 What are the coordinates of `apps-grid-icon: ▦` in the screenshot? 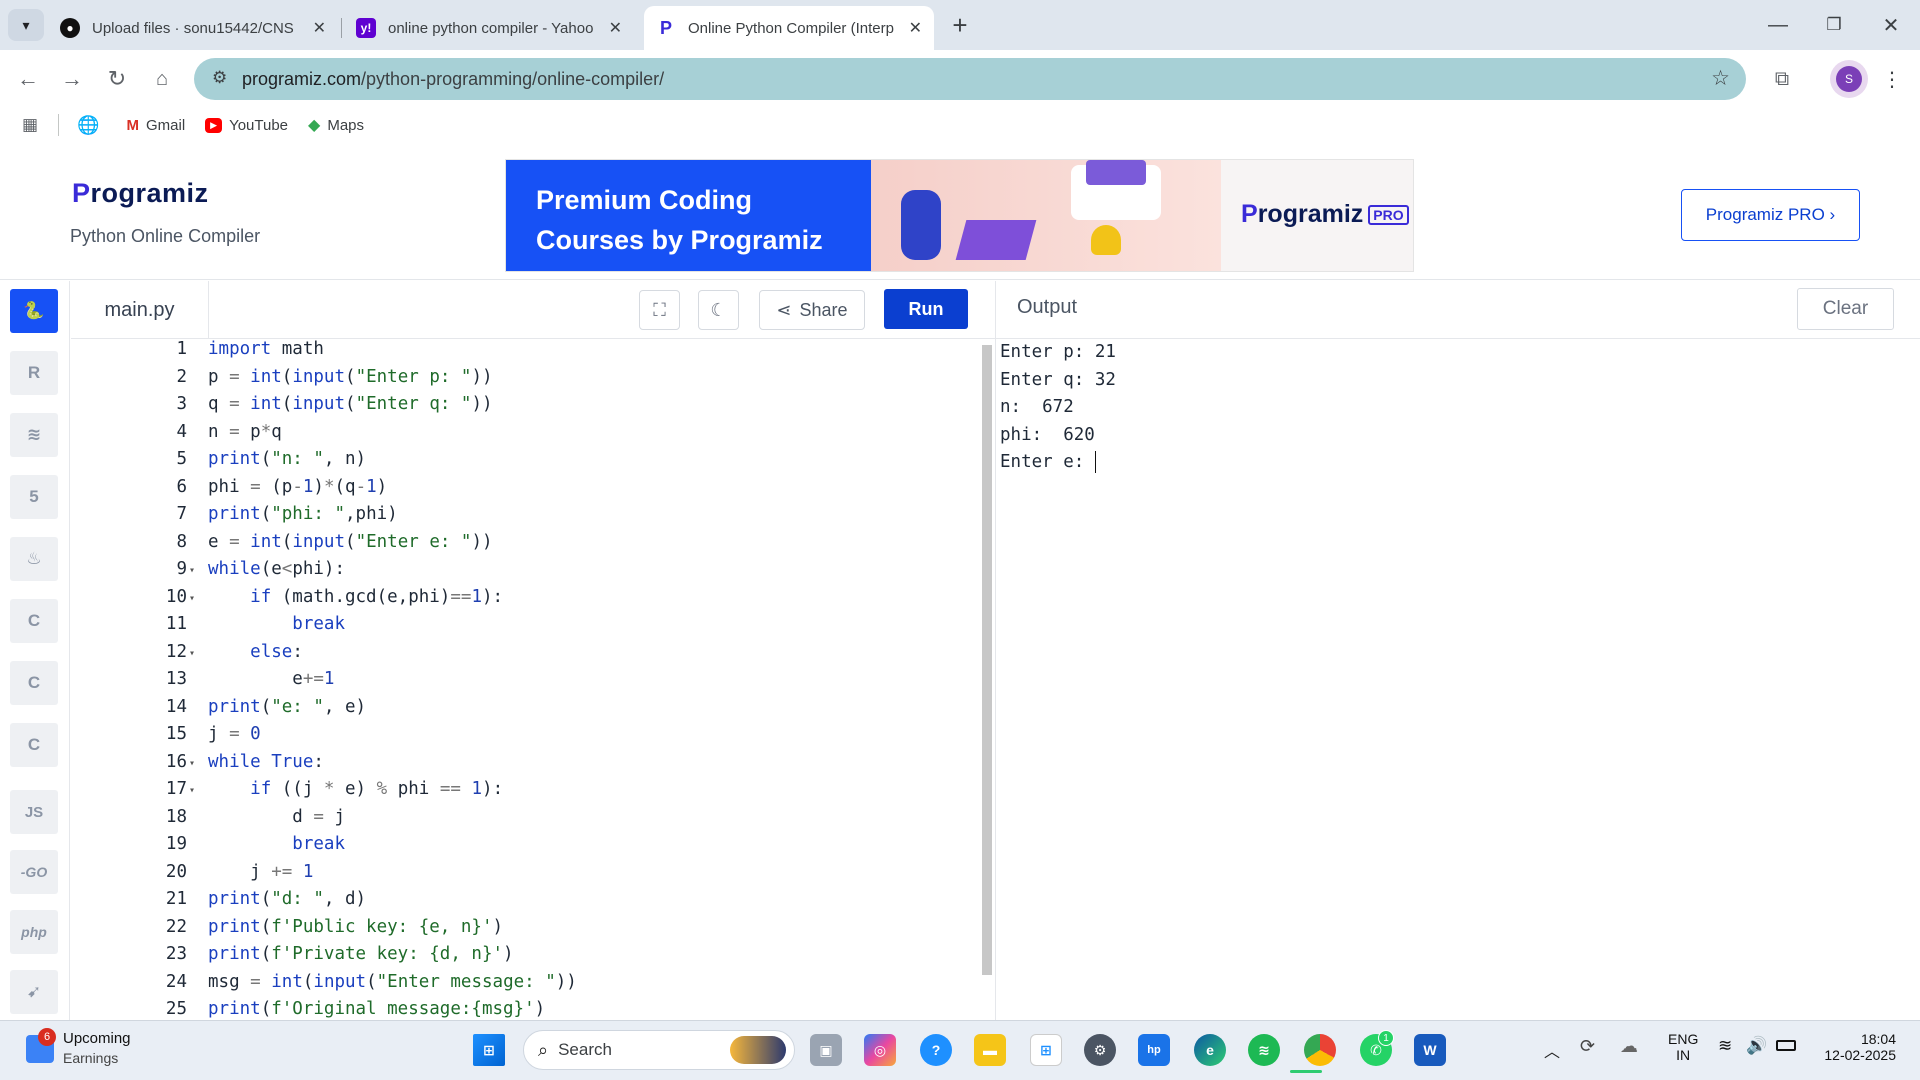 It's located at (30, 125).